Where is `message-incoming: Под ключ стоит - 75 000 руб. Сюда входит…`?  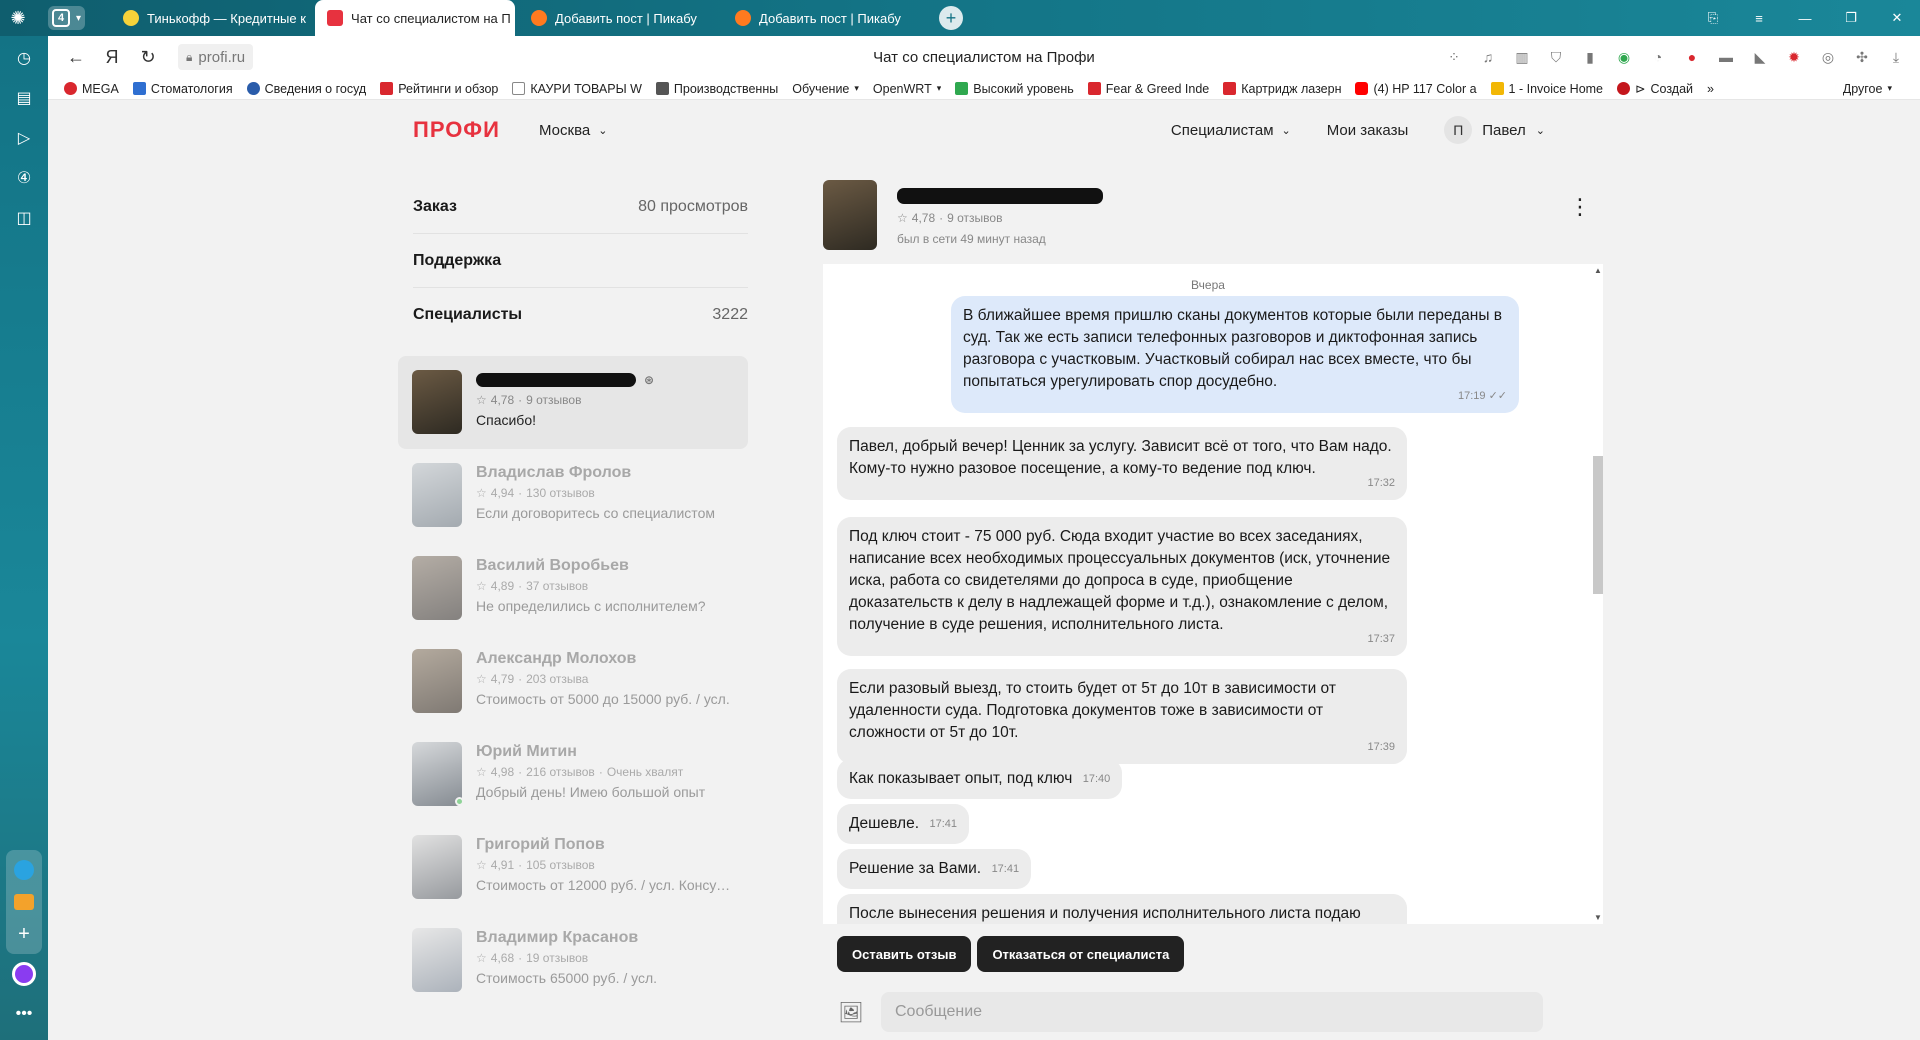
message-incoming: Под ключ стоит - 75 000 руб. Сюда входит… is located at coordinates (1122, 586).